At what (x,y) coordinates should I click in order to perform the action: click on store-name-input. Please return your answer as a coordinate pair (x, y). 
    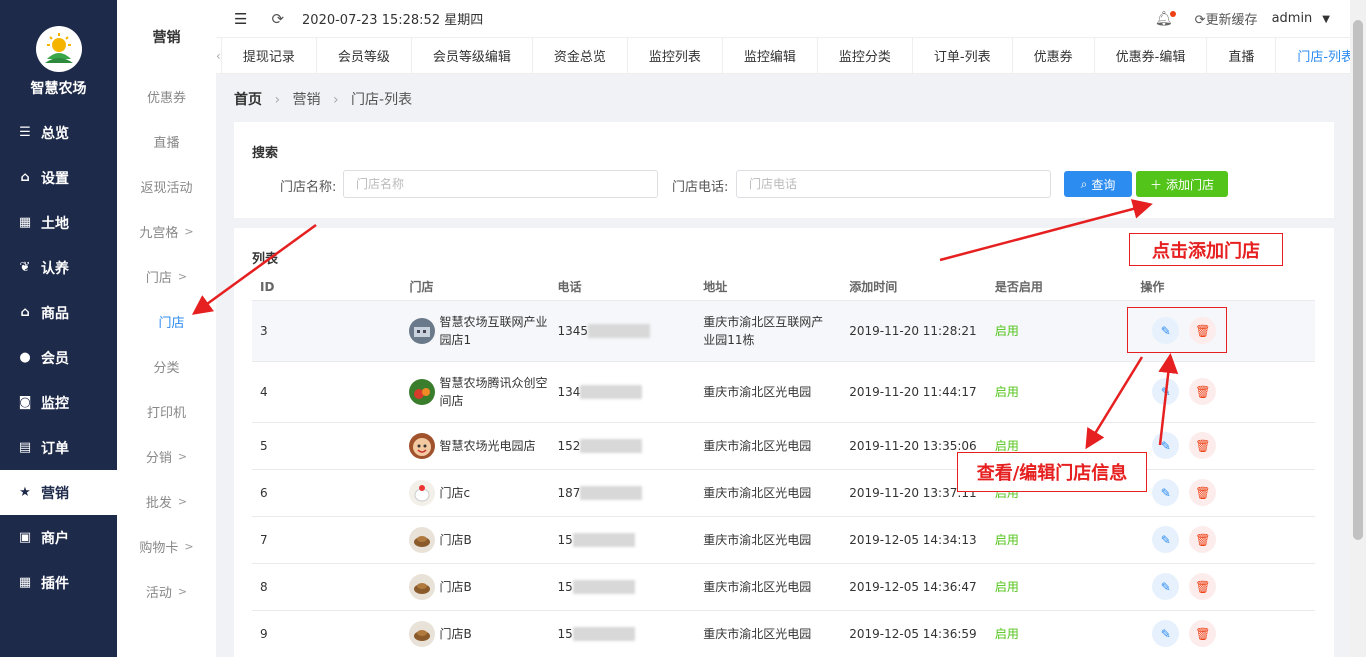
    Looking at the image, I should click on (500, 184).